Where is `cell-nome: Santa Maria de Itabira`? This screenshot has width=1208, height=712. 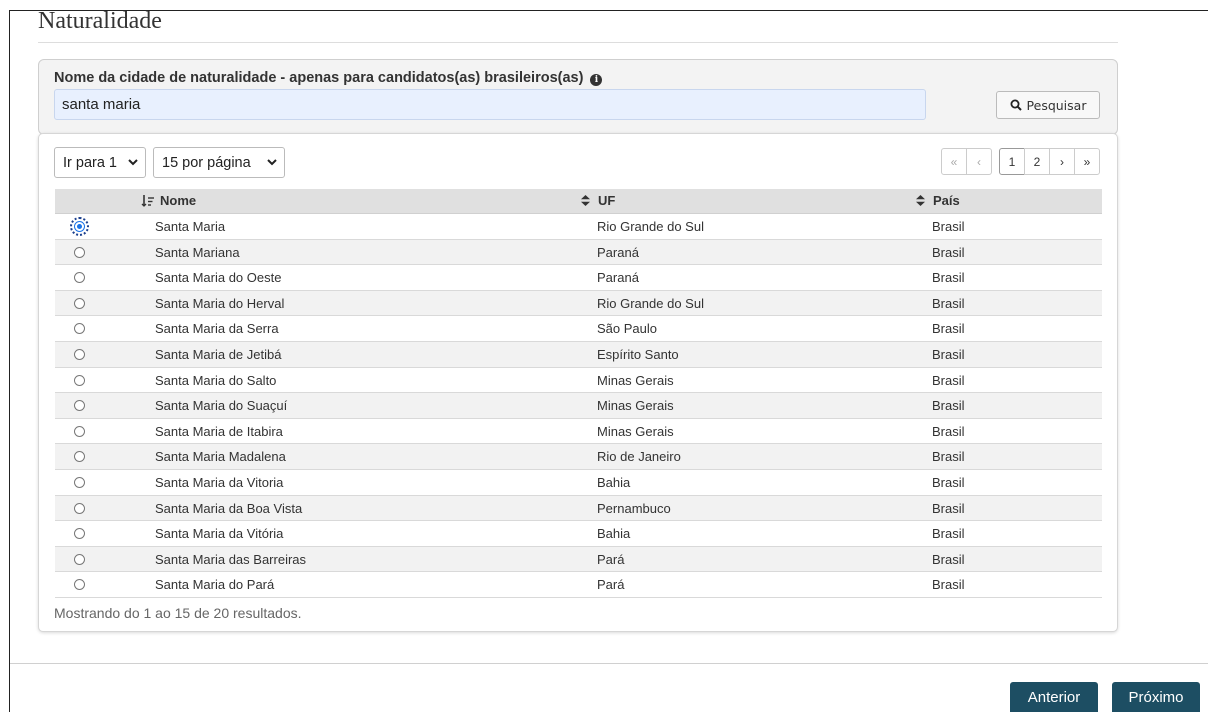
cell-nome: Santa Maria de Itabira is located at coordinates (219, 431).